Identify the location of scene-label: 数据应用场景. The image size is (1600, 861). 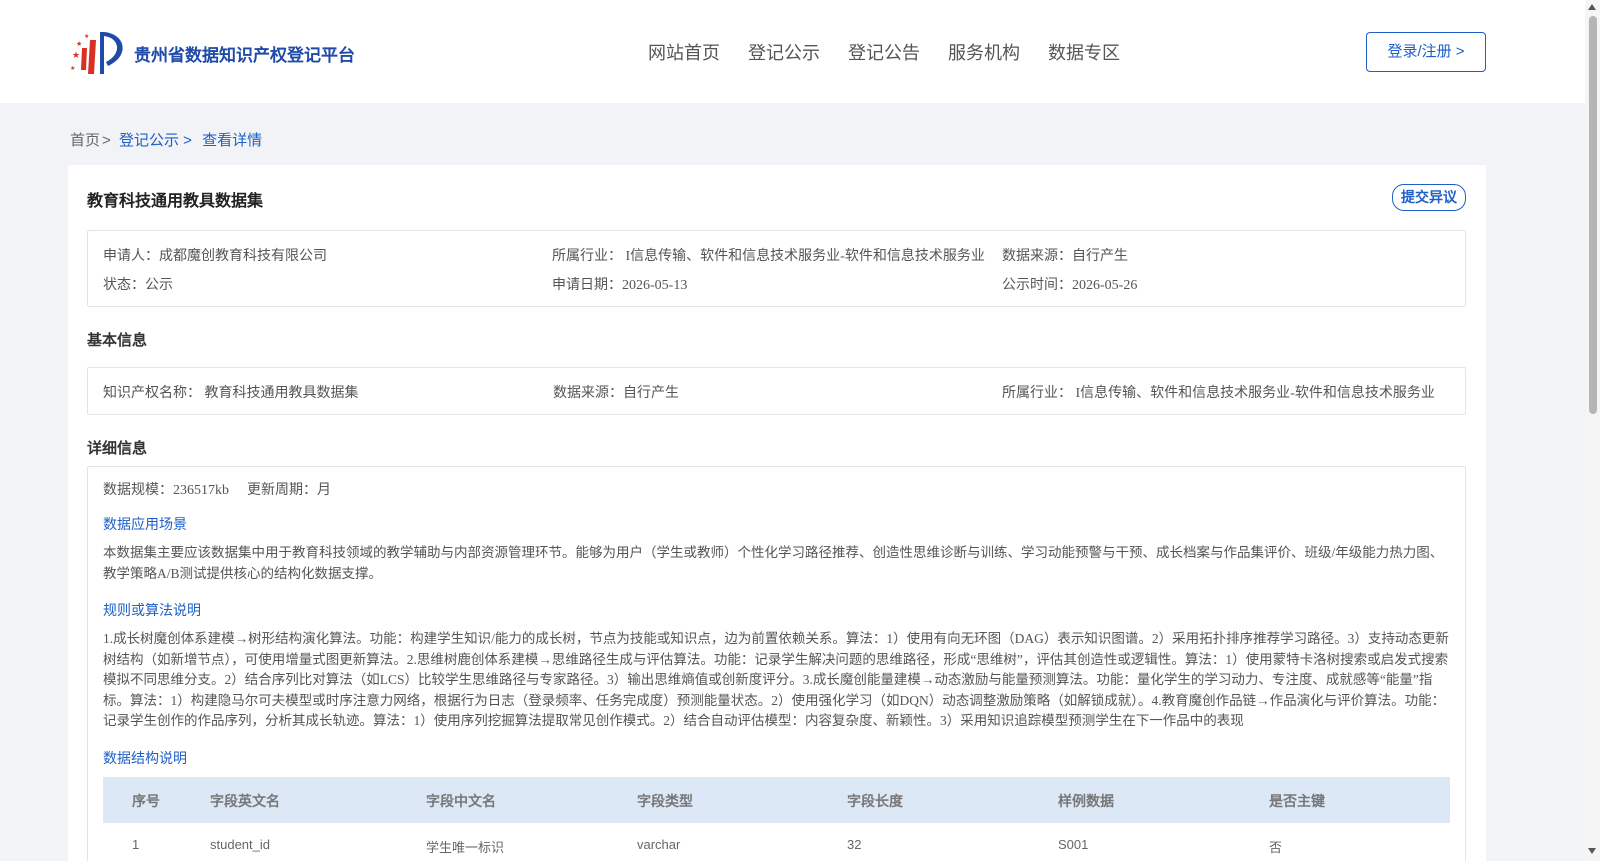
(145, 524).